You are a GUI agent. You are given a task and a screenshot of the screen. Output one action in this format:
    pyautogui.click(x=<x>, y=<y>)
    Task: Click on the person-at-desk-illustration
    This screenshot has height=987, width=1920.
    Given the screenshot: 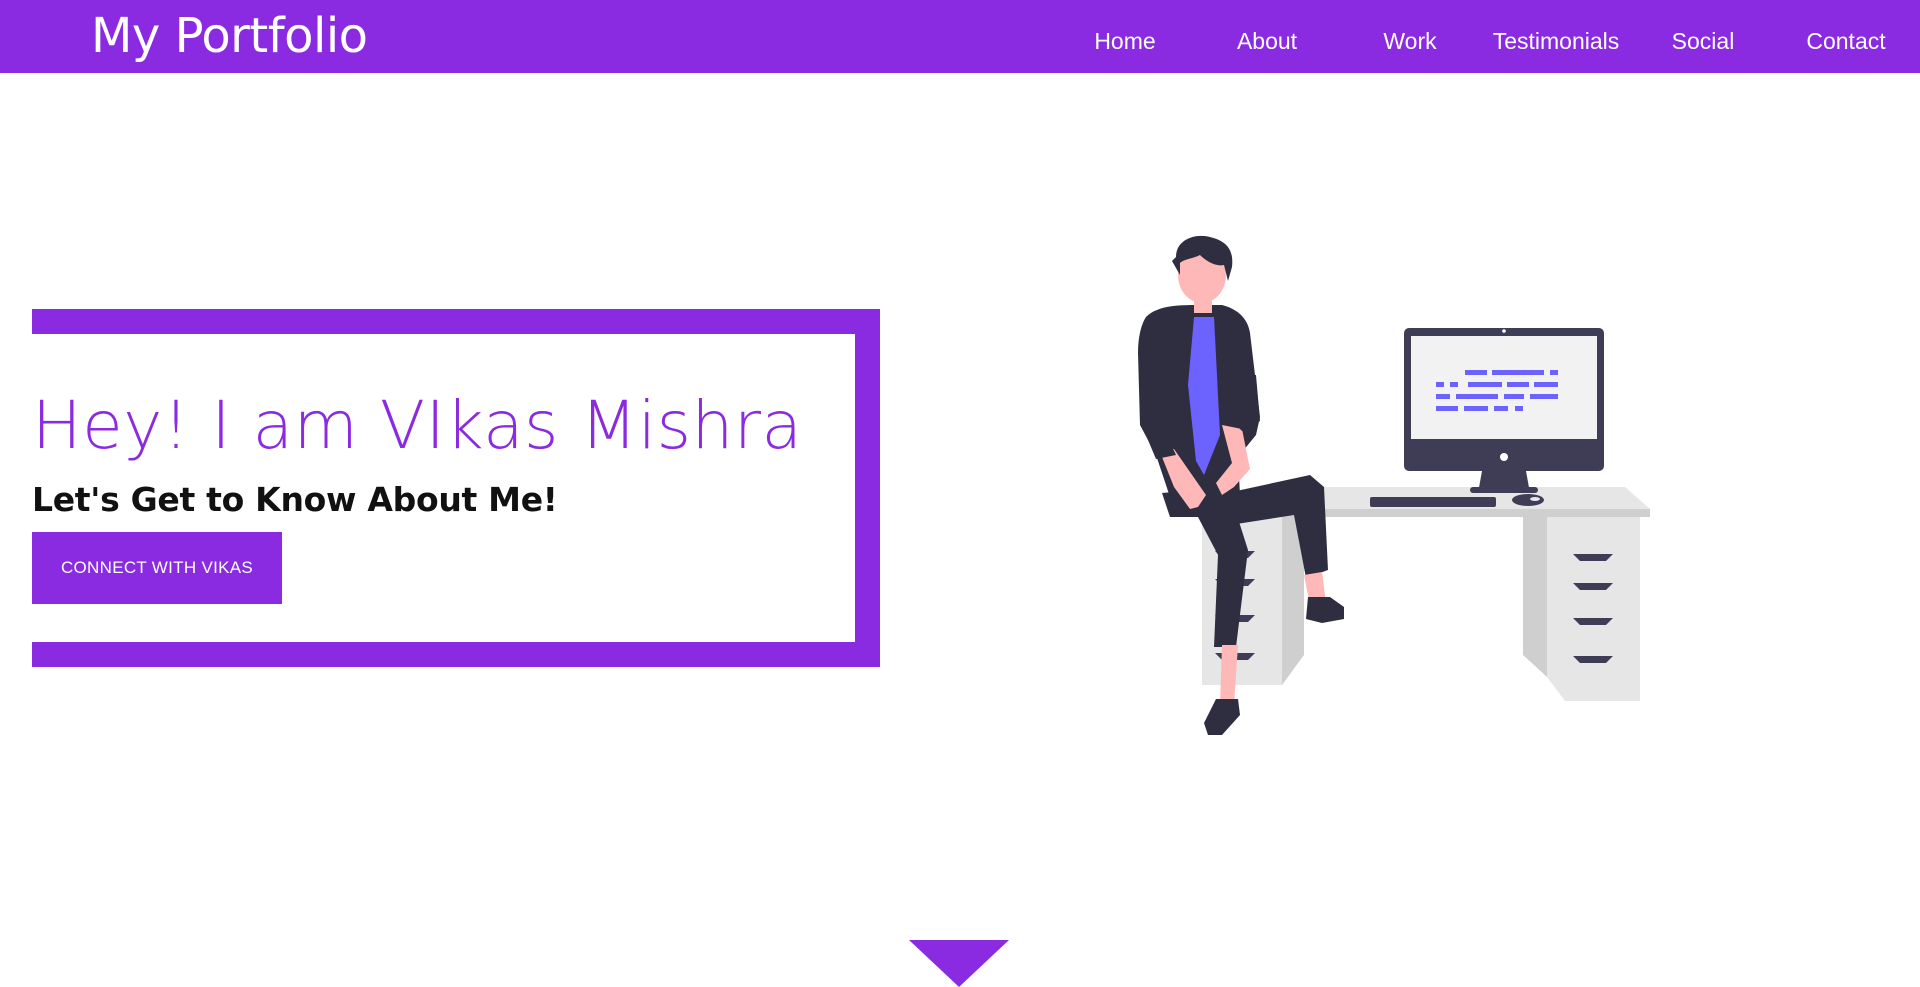 What is the action you would take?
    pyautogui.click(x=1394, y=485)
    